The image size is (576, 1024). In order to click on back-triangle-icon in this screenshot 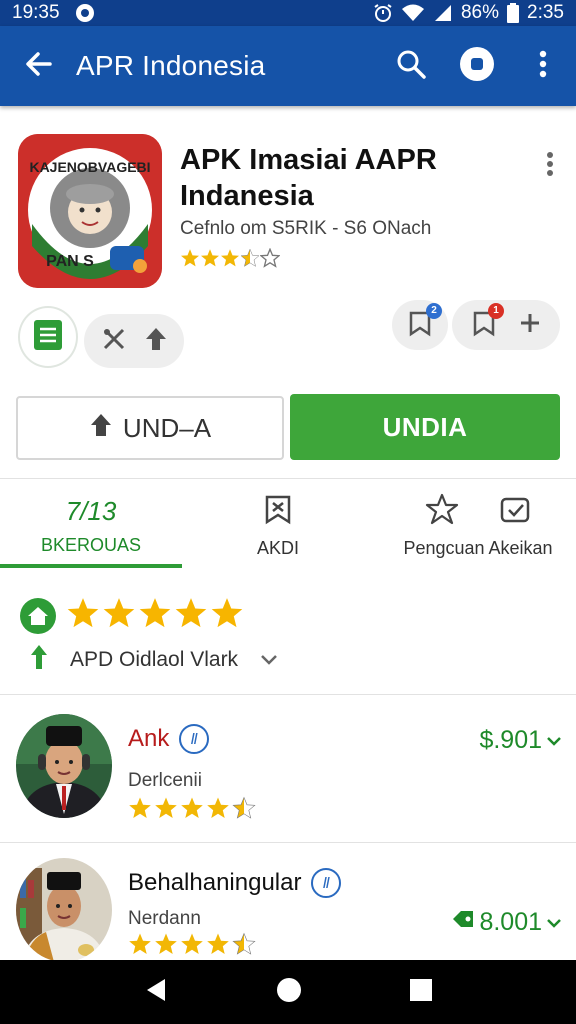, I will do `click(156, 992)`.